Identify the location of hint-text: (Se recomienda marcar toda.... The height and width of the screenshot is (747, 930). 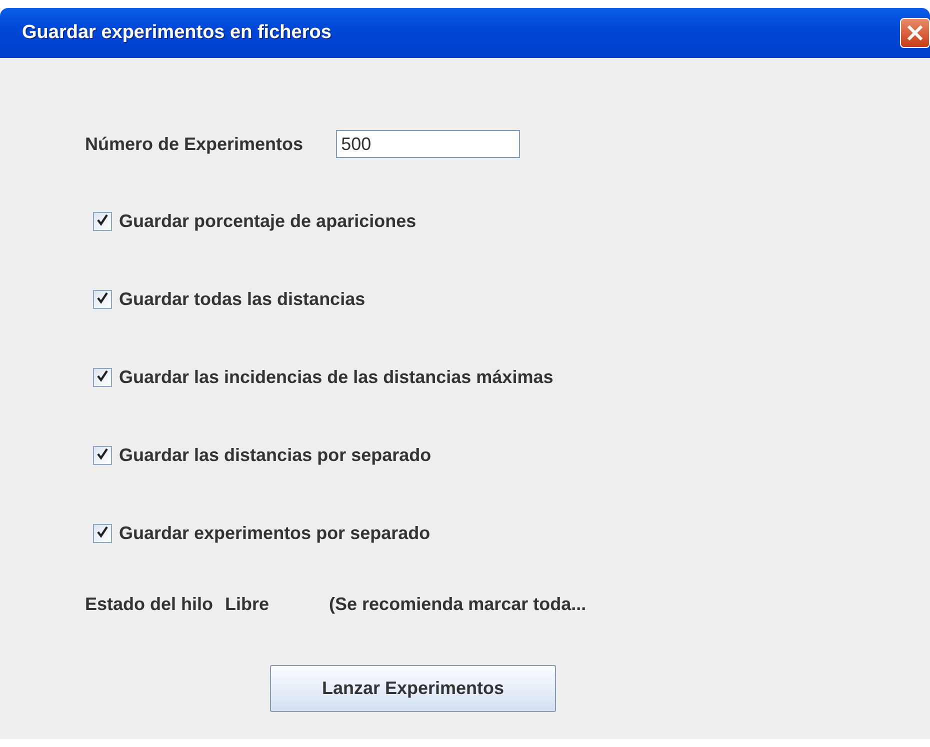
(457, 604).